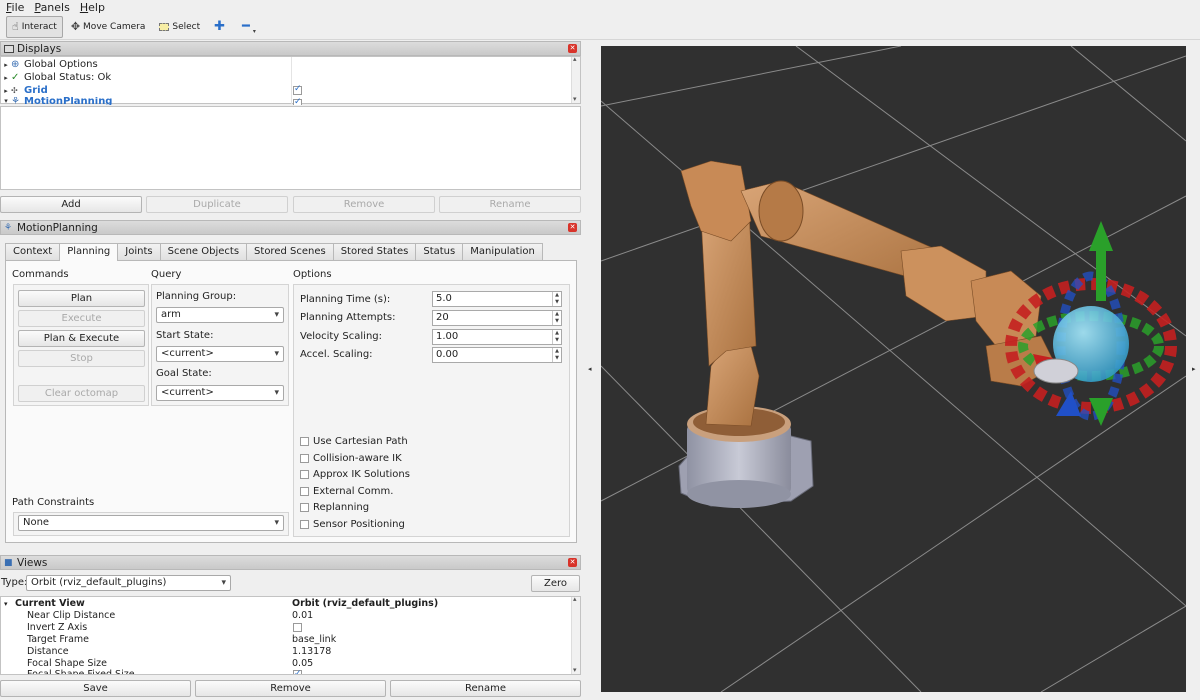  What do you see at coordinates (302, 616) in the screenshot?
I see `property-value: 0.01` at bounding box center [302, 616].